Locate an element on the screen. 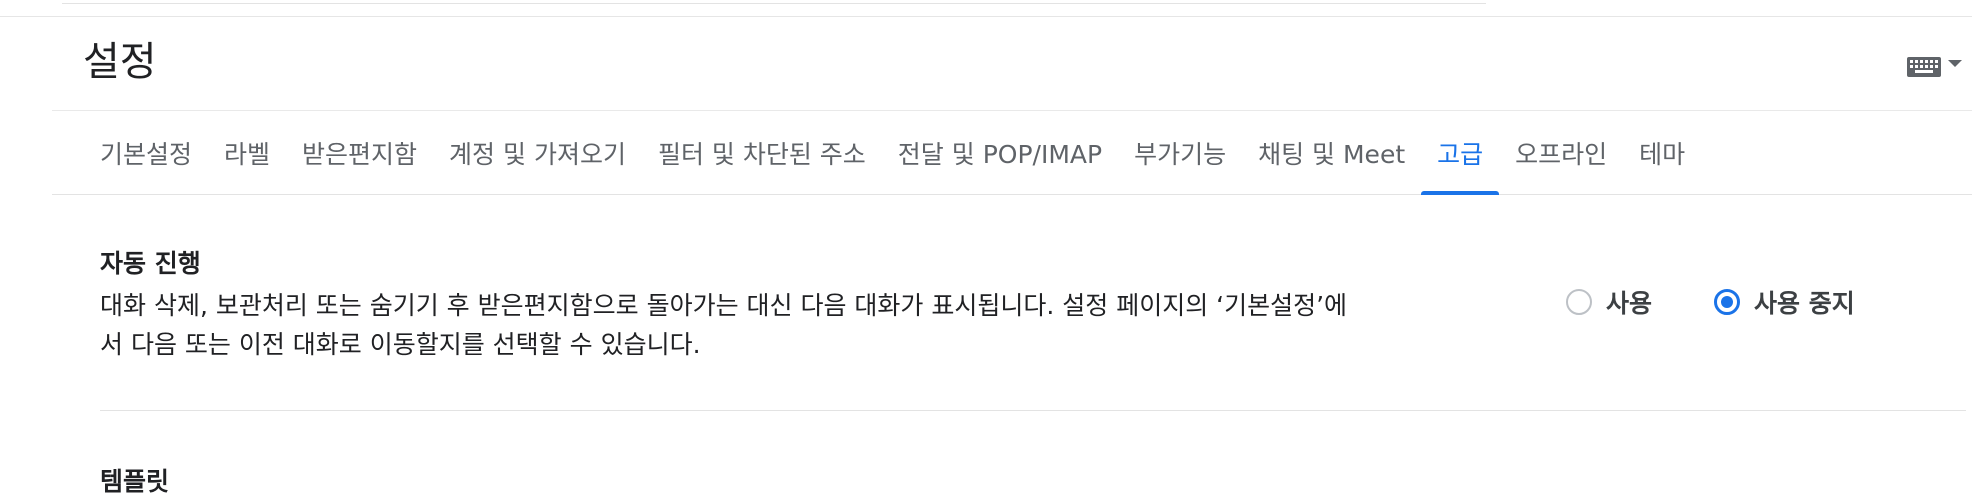 The width and height of the screenshot is (1972, 500). tab-offline: 오프라인 is located at coordinates (1561, 152).